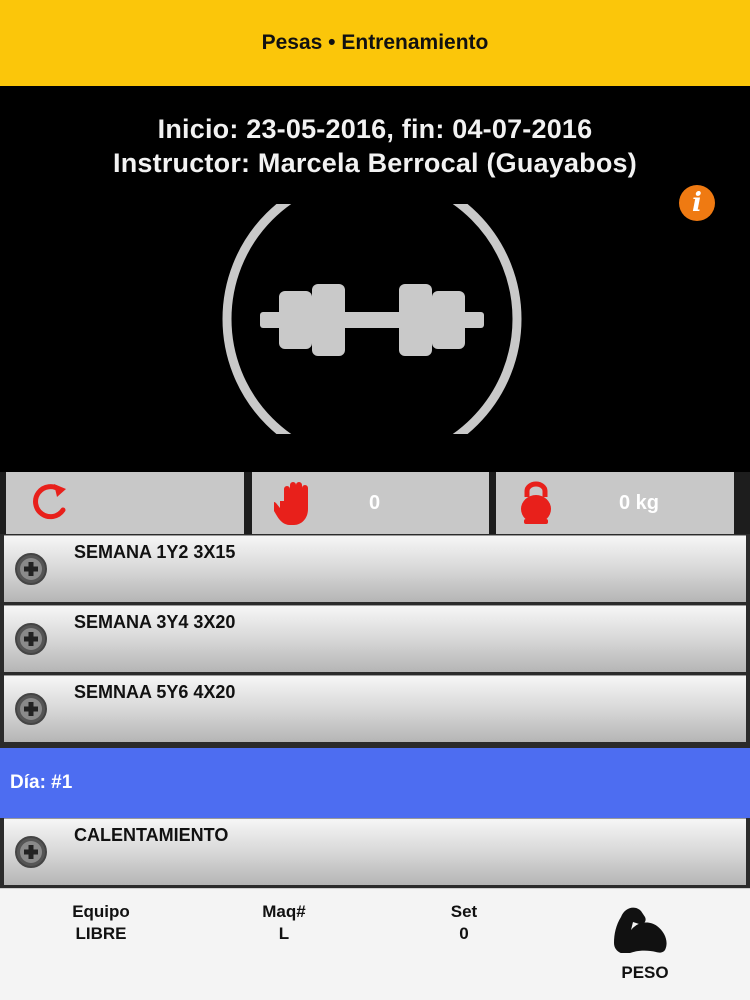  What do you see at coordinates (464, 923) in the screenshot?
I see `set-field: Set 0` at bounding box center [464, 923].